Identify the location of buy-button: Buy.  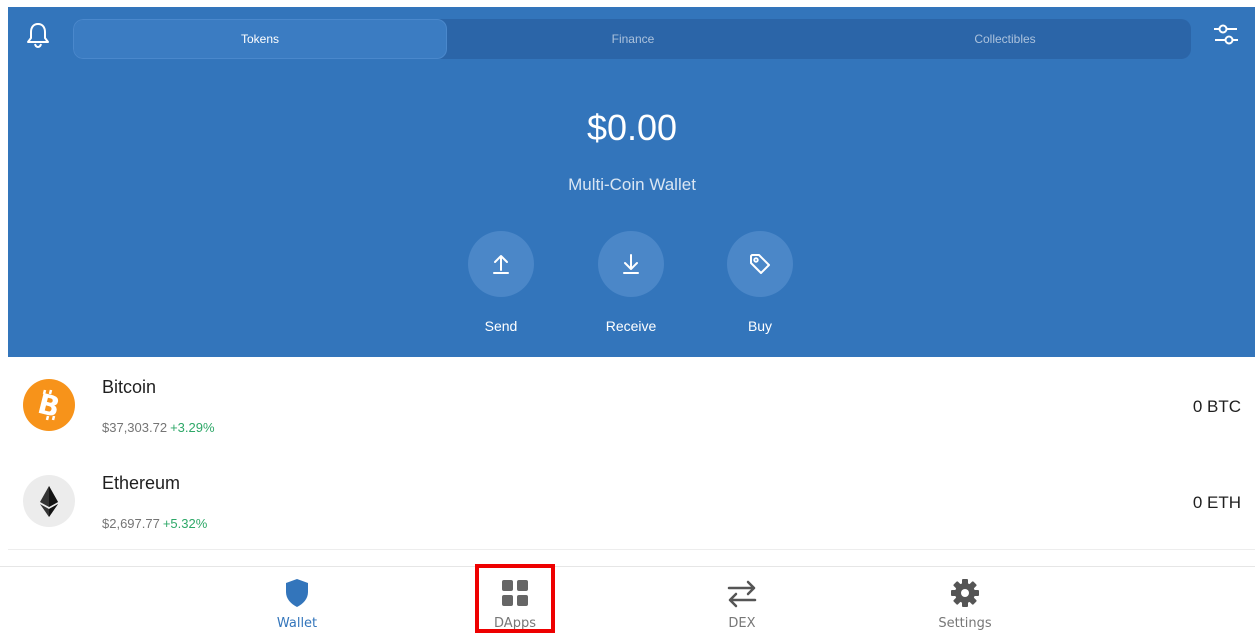
(760, 282).